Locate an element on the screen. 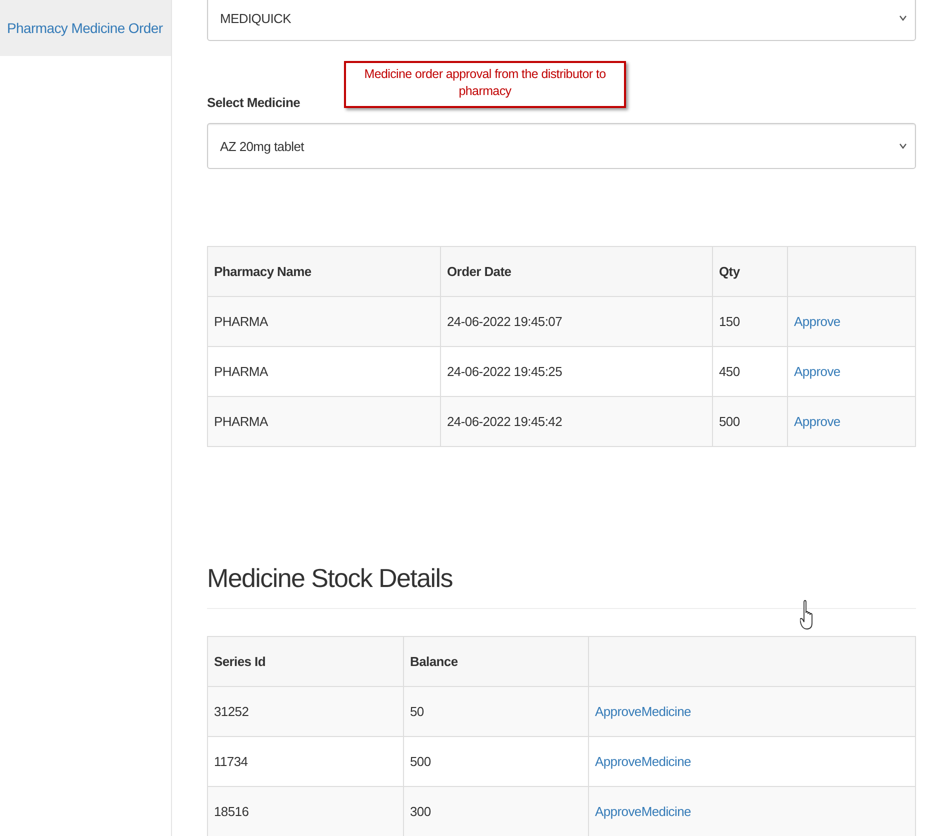  column-header: Balance is located at coordinates (496, 661).